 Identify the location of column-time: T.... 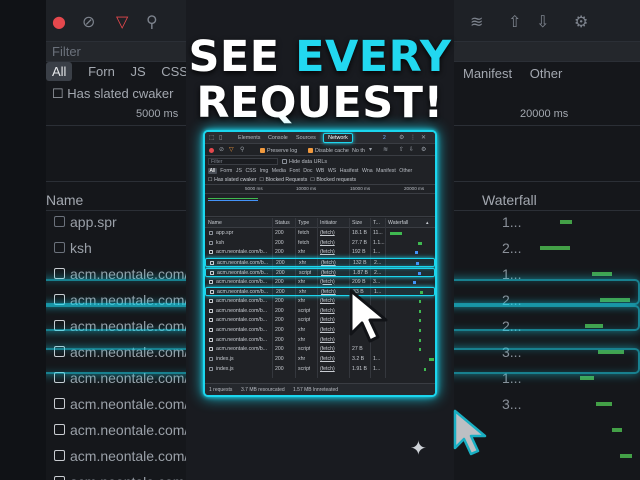
(376, 223).